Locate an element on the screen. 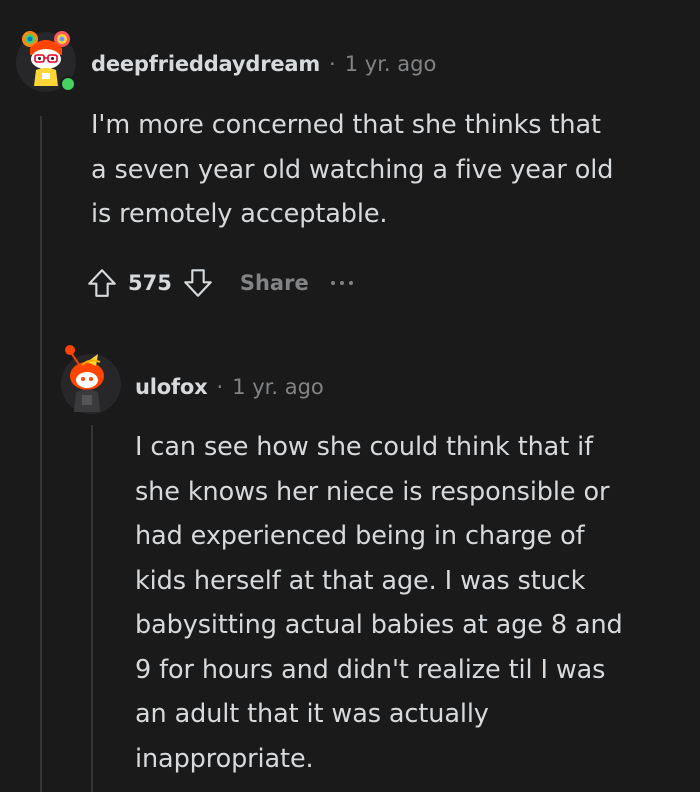  avatar is located at coordinates (46, 60).